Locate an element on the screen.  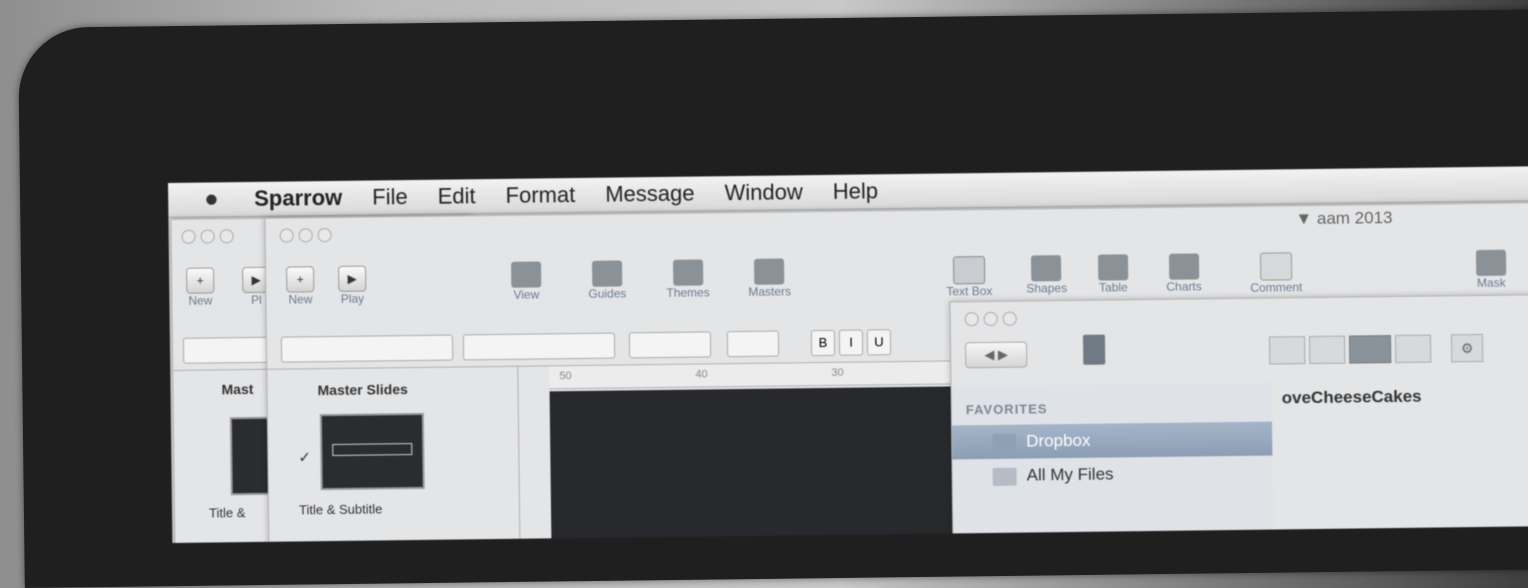
dropbox-folder-icon is located at coordinates (1004, 442).